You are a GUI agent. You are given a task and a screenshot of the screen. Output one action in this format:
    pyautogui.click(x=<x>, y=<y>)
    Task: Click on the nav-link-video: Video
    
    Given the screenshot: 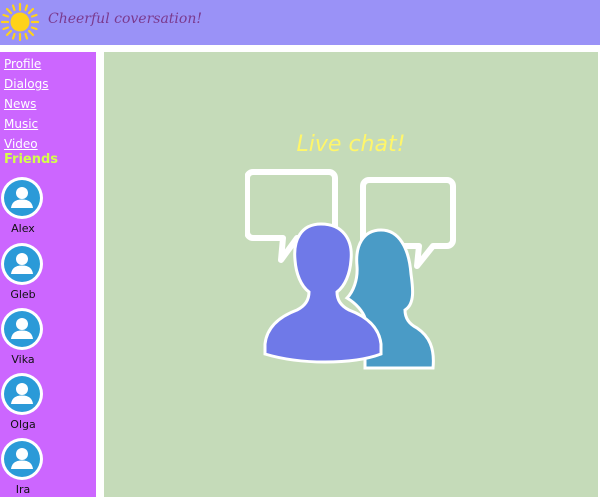 What is the action you would take?
    pyautogui.click(x=26, y=144)
    